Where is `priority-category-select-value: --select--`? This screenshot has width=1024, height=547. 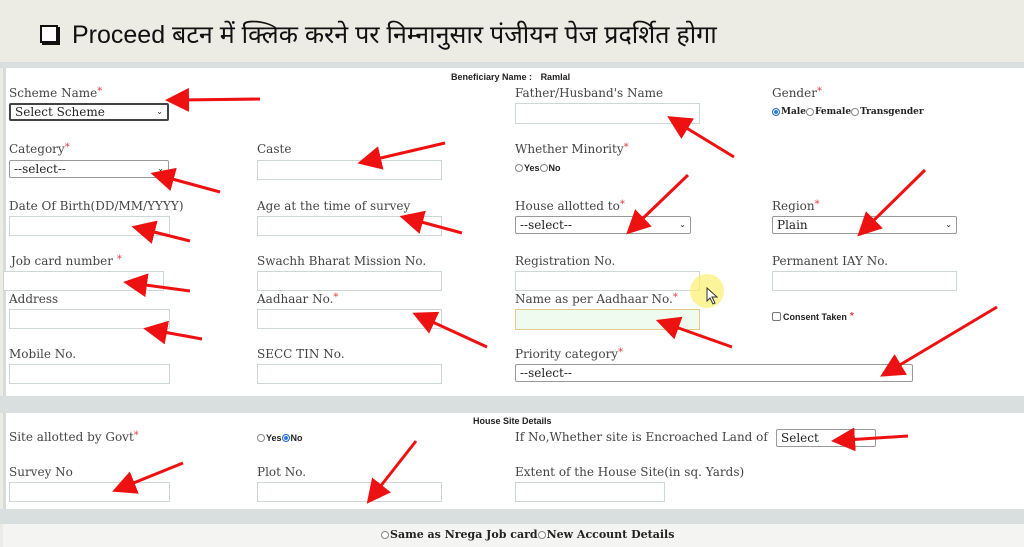
priority-category-select-value: --select-- is located at coordinates (546, 373).